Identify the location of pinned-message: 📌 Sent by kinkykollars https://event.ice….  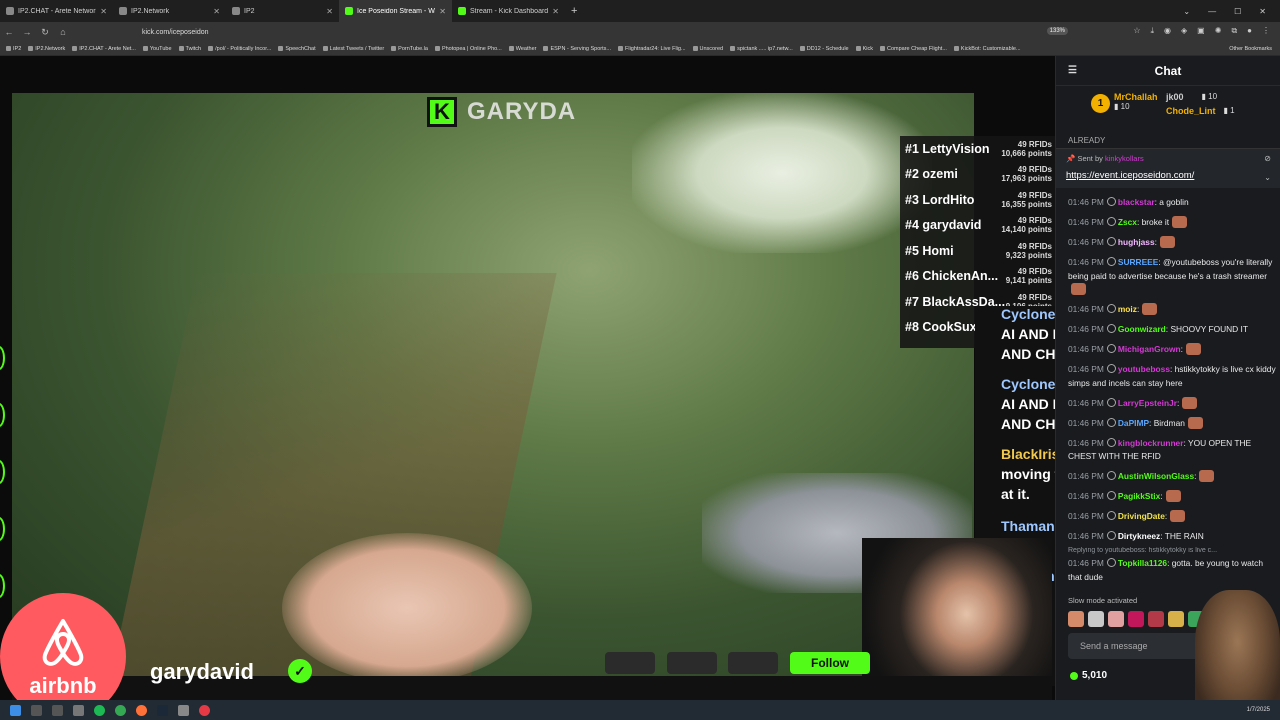
(1168, 168).